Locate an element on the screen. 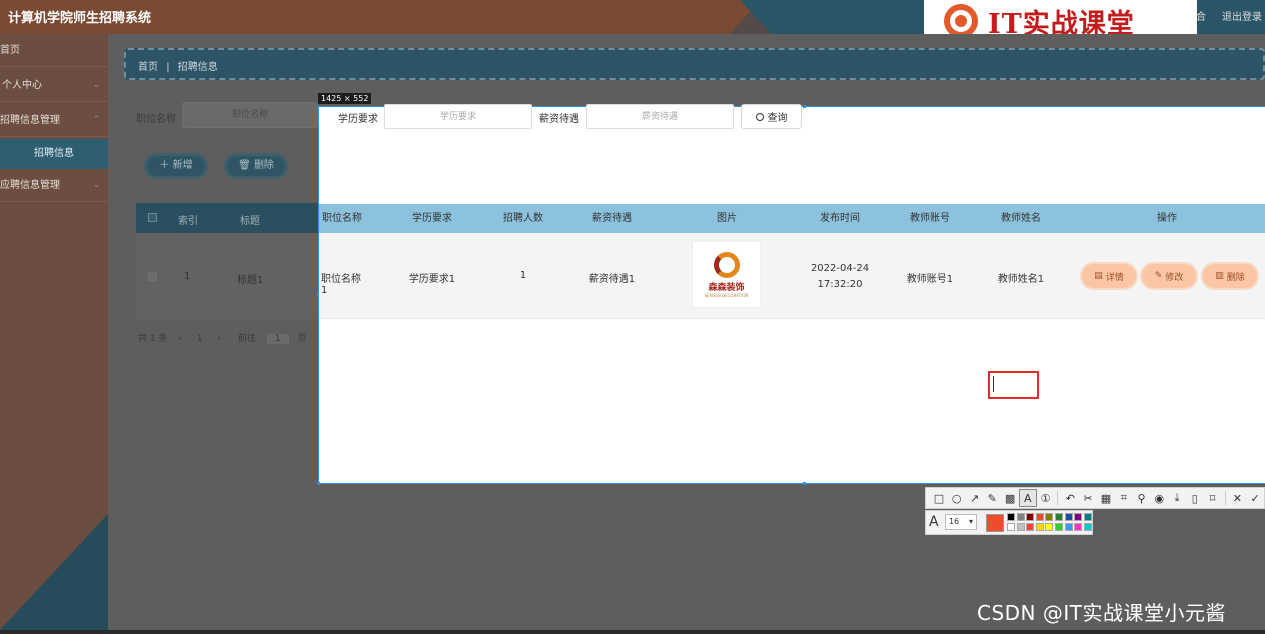 The image size is (1265, 634). font-size-value: 16 is located at coordinates (954, 521).